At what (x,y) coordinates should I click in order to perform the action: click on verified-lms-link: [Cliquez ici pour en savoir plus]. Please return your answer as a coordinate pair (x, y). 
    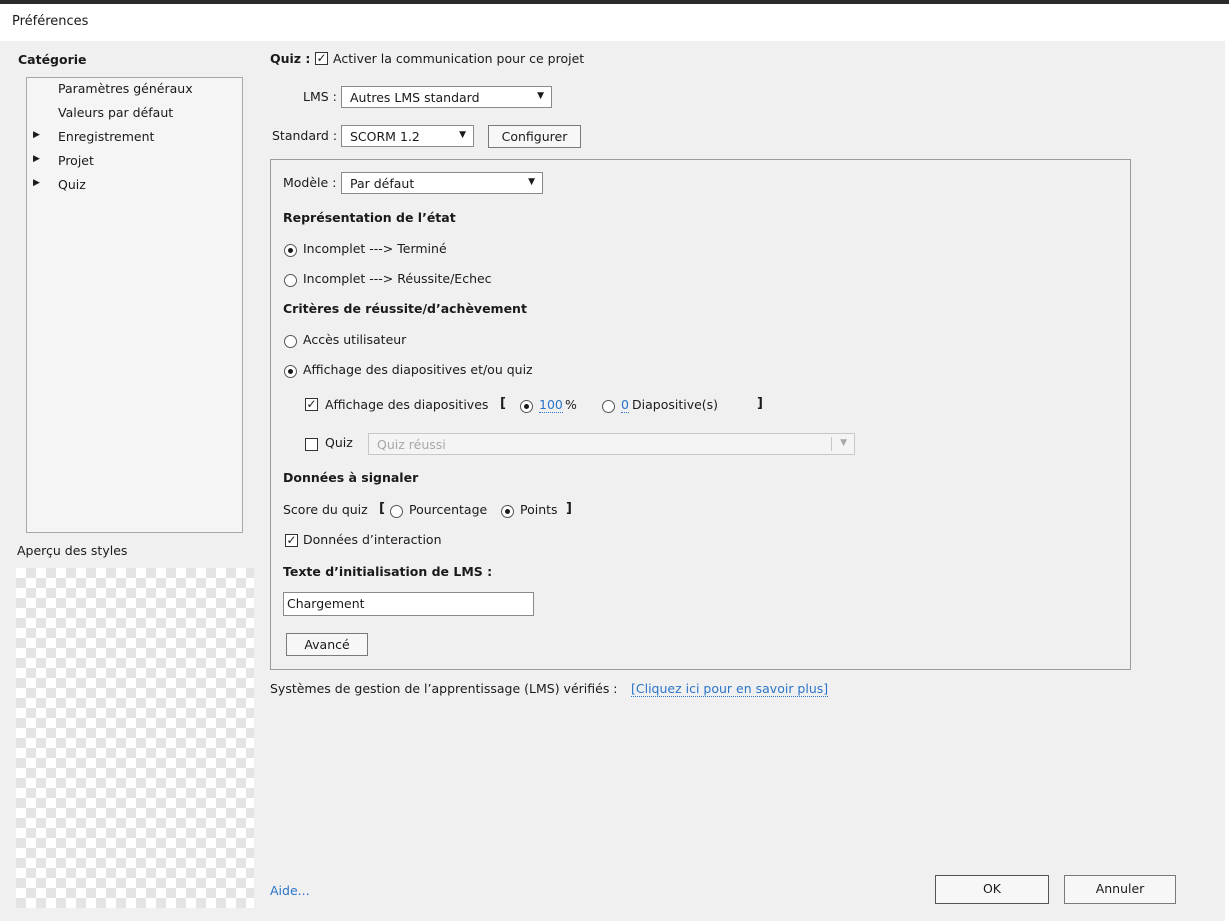
    Looking at the image, I should click on (730, 689).